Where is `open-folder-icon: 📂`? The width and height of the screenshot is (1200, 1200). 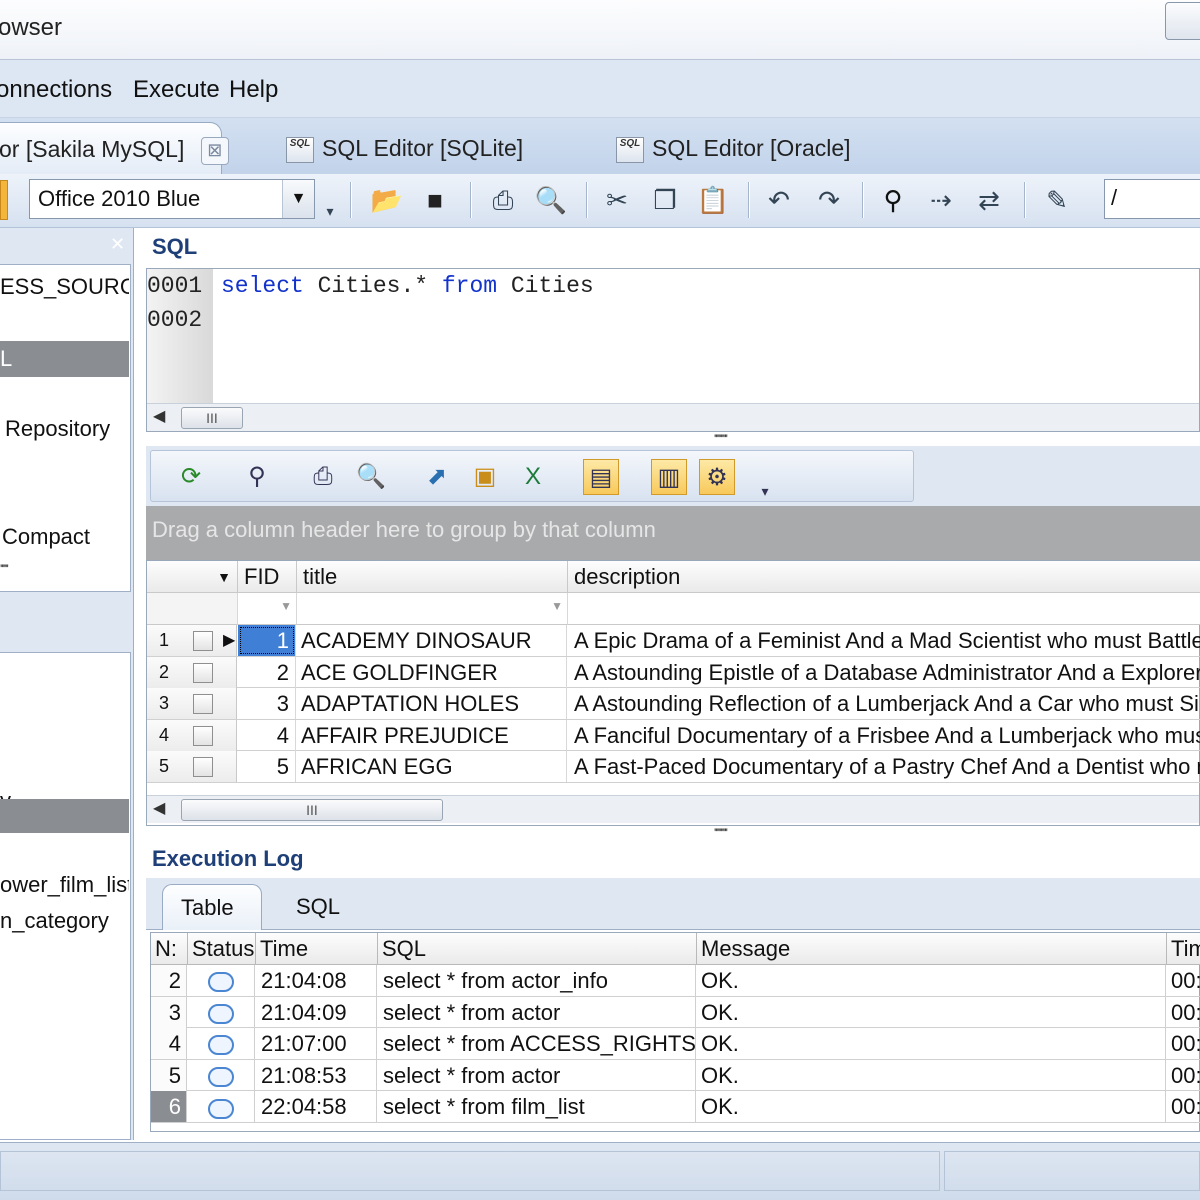
open-folder-icon: 📂 is located at coordinates (387, 200).